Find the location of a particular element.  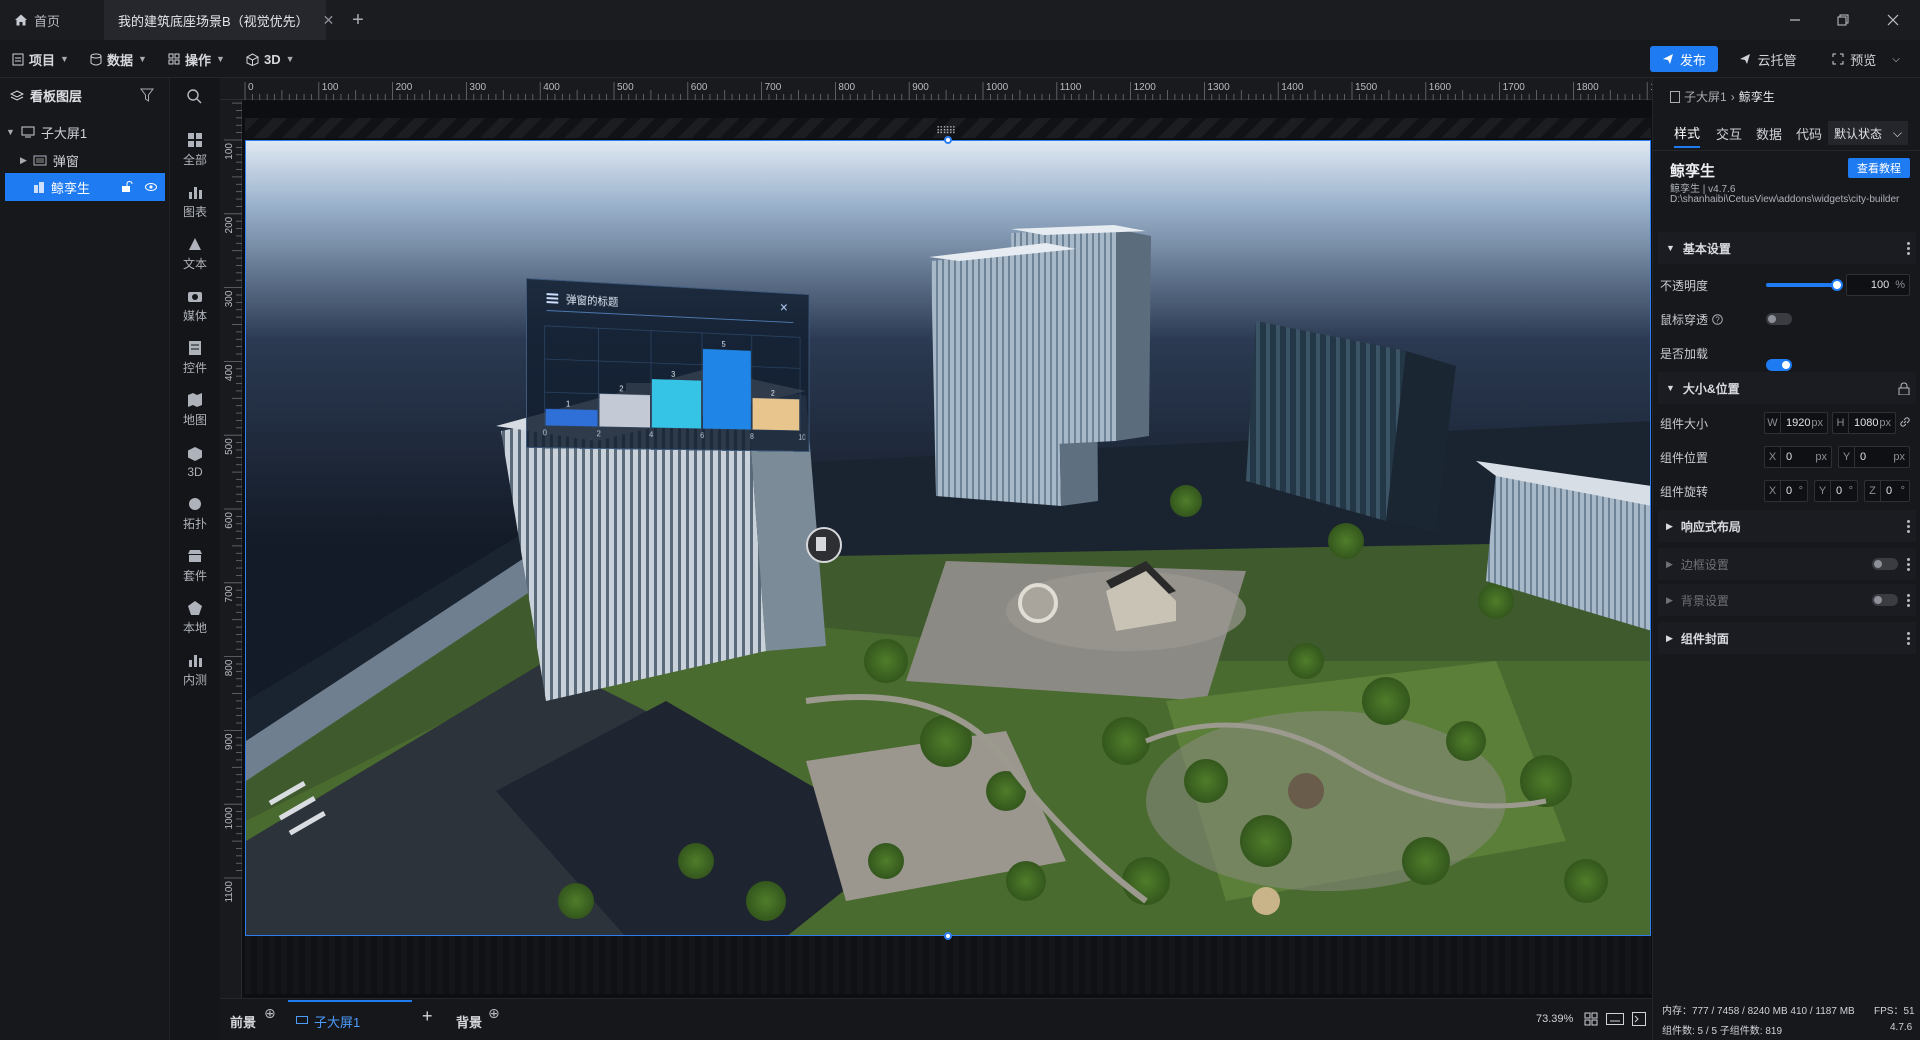

close-tab-icon: ✕ is located at coordinates (329, 20).